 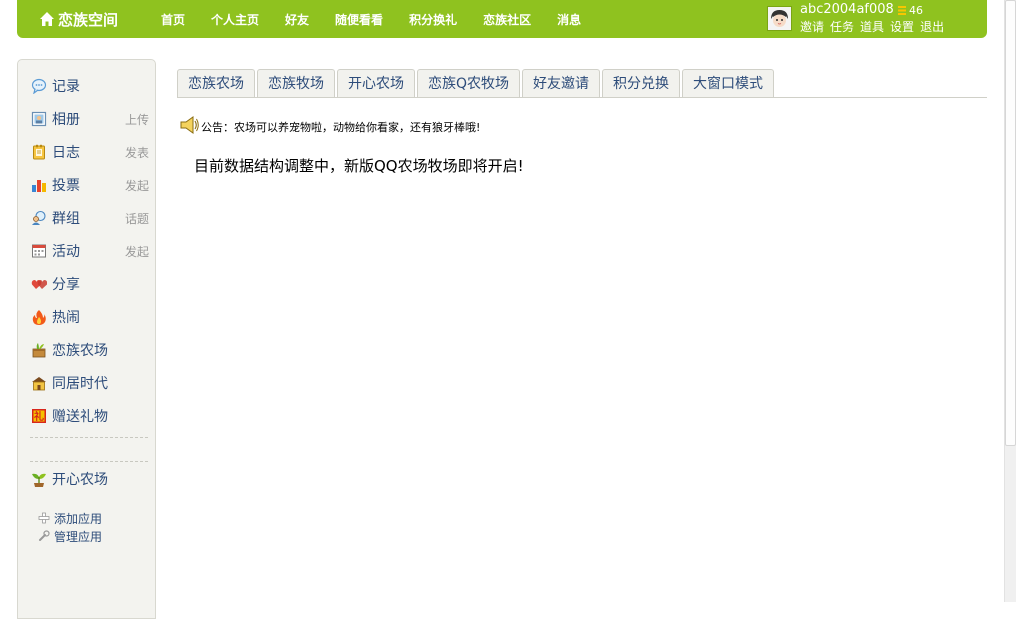 What do you see at coordinates (90, 152) in the screenshot?
I see `sidebar-item-blog: 日志 发表` at bounding box center [90, 152].